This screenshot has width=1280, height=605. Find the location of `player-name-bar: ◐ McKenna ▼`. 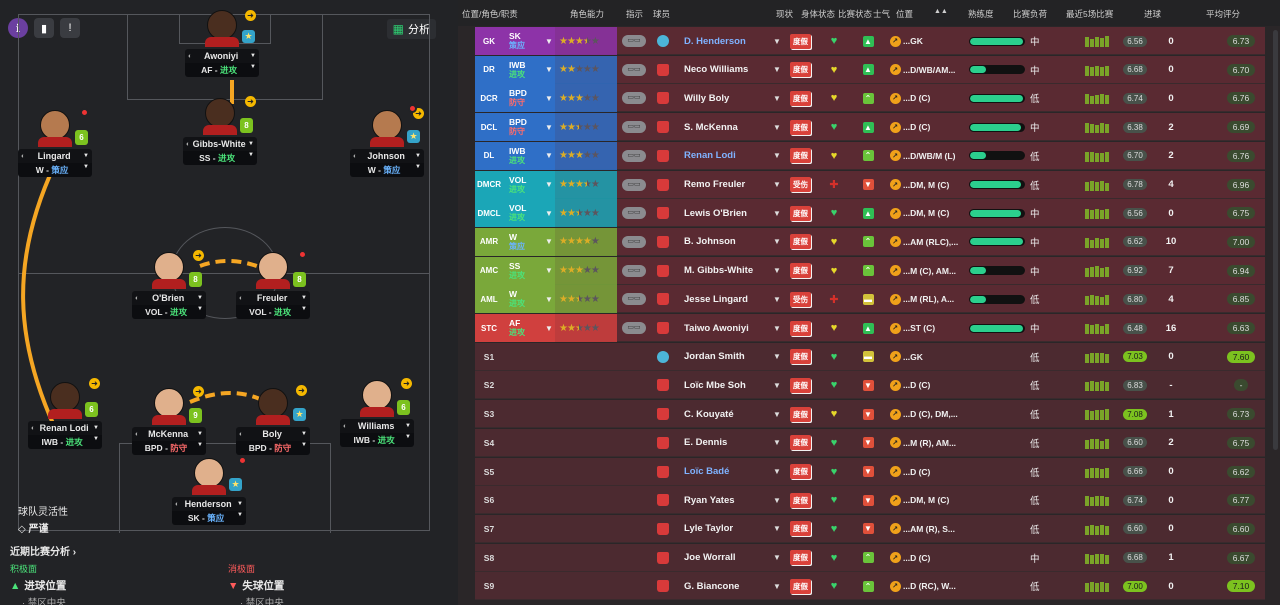

player-name-bar: ◐ McKenna ▼ is located at coordinates (169, 434).